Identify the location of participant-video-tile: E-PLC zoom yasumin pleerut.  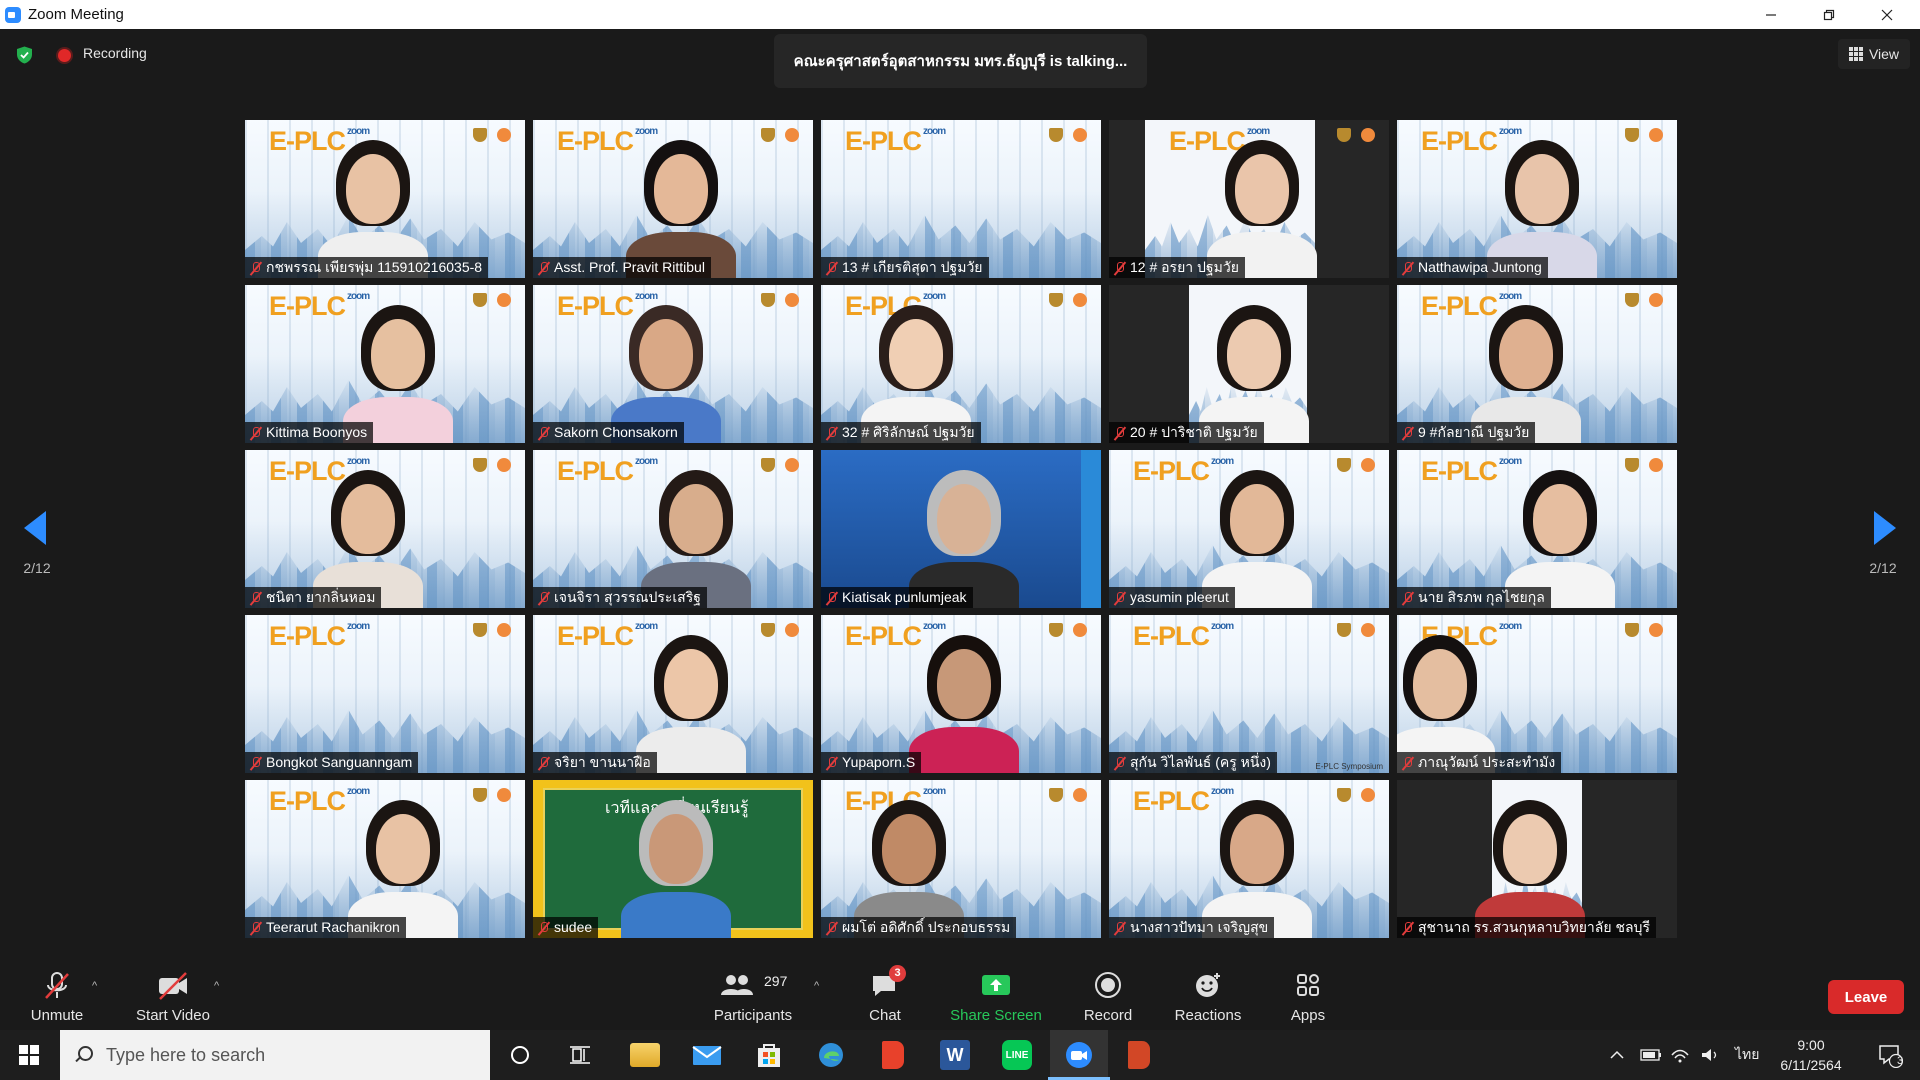
(1249, 529).